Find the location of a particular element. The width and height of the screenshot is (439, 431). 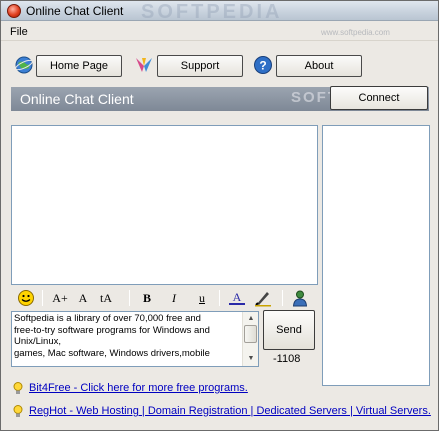

app-icon is located at coordinates (14, 11).